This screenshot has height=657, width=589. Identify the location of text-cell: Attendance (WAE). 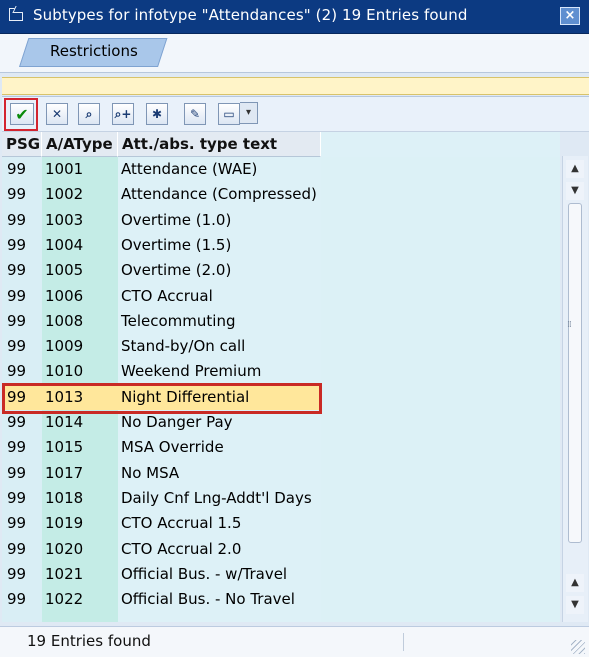
(189, 169).